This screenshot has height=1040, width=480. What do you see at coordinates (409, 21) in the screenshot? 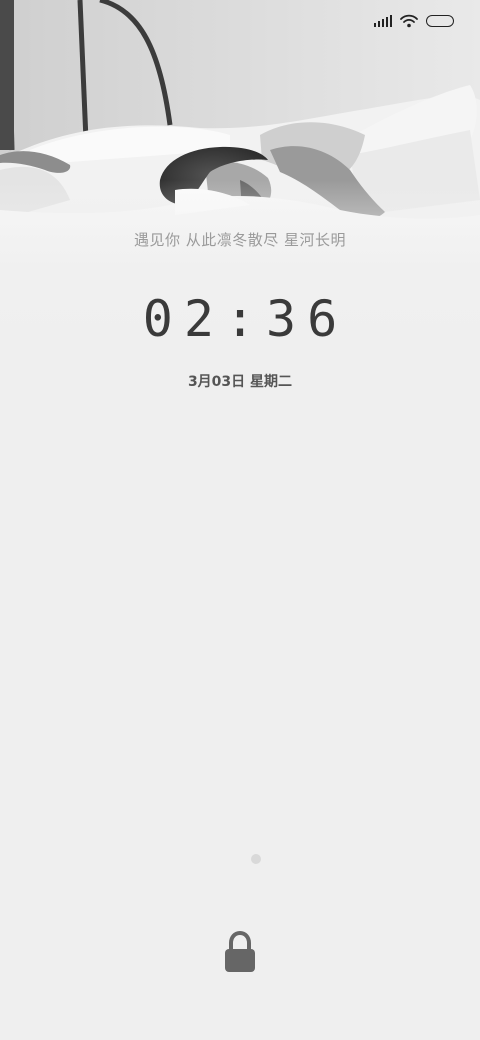
I see `wifi-icon` at bounding box center [409, 21].